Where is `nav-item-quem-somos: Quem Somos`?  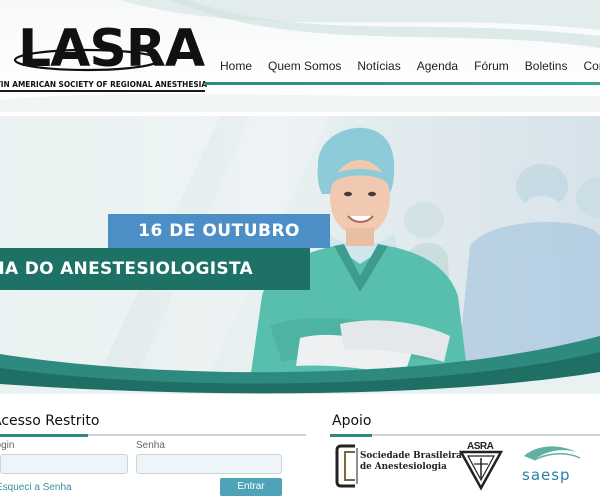 nav-item-quem-somos: Quem Somos is located at coordinates (304, 66).